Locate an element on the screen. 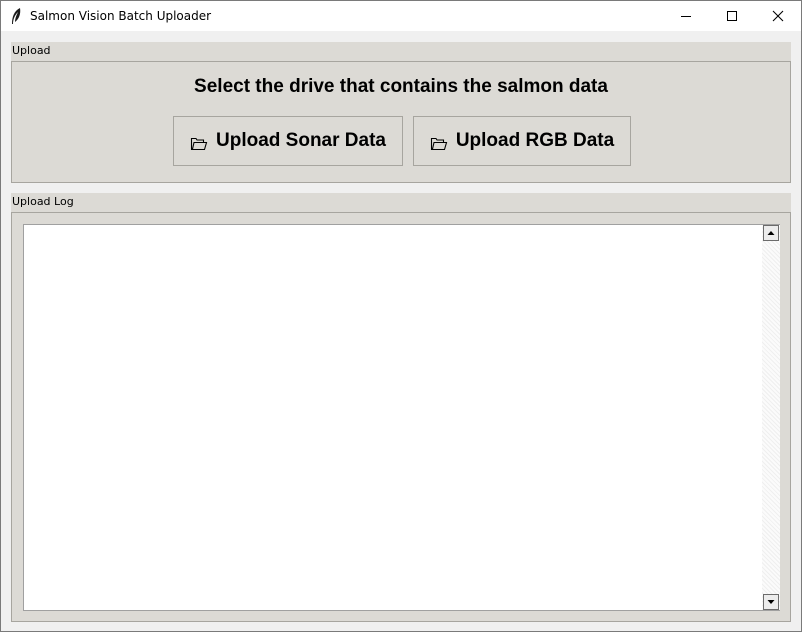  minimize-icon is located at coordinates (686, 16).